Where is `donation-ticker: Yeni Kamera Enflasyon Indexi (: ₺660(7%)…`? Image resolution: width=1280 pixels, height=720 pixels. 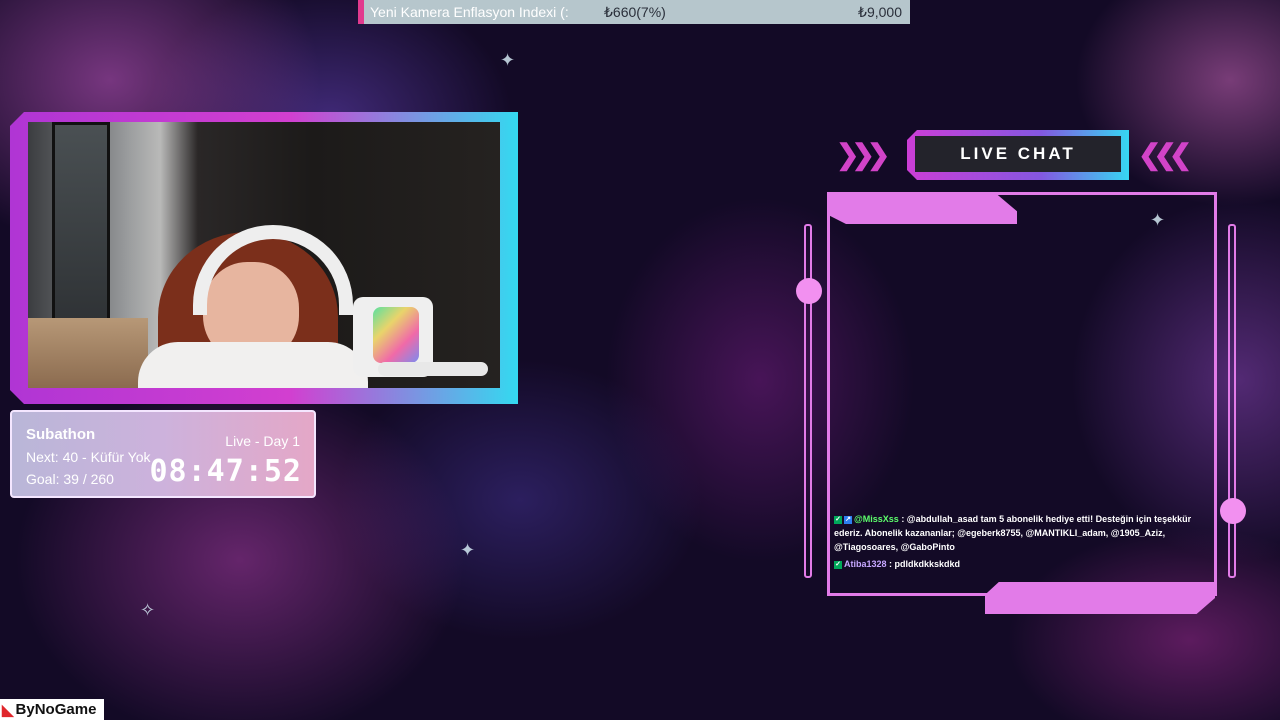
donation-ticker: Yeni Kamera Enflasyon Indexi (: ₺660(7%)… is located at coordinates (634, 12).